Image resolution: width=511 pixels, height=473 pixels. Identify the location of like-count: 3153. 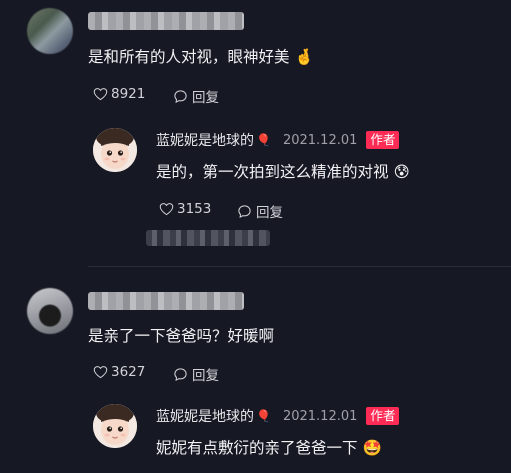
(194, 209).